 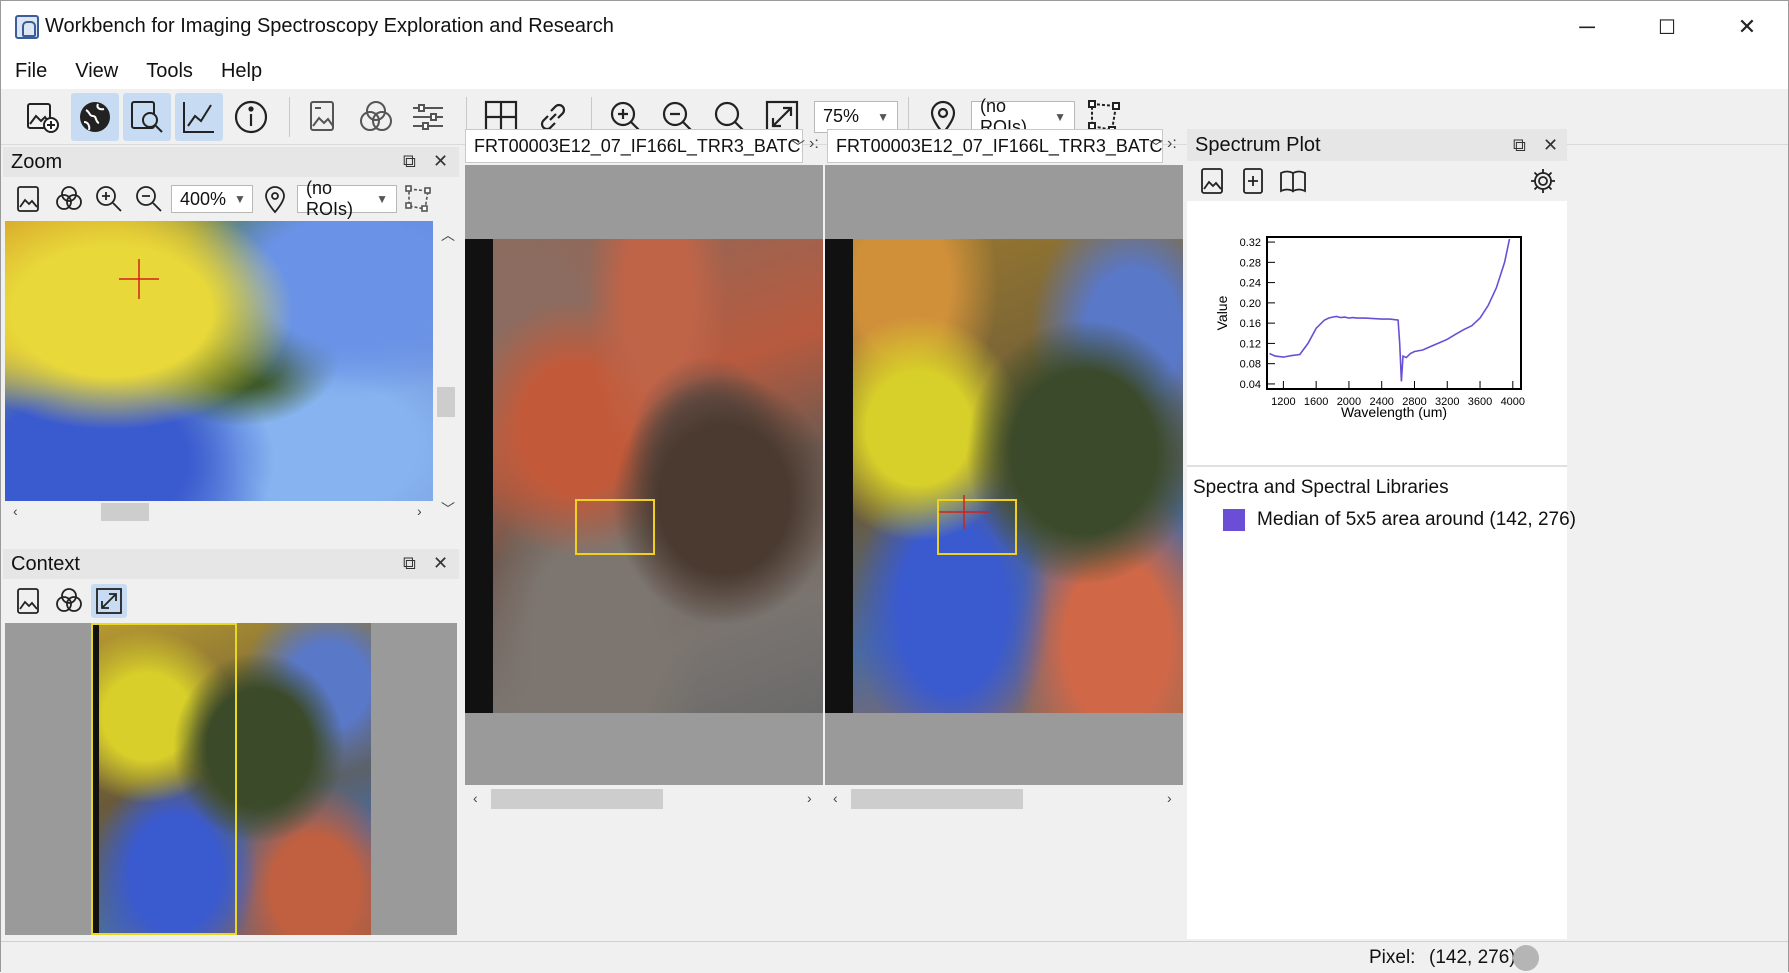 I want to click on view2-tab-label: FRT00003E12_07_IF166L_TRR3_BATCH_CA, so click(x=999, y=145).